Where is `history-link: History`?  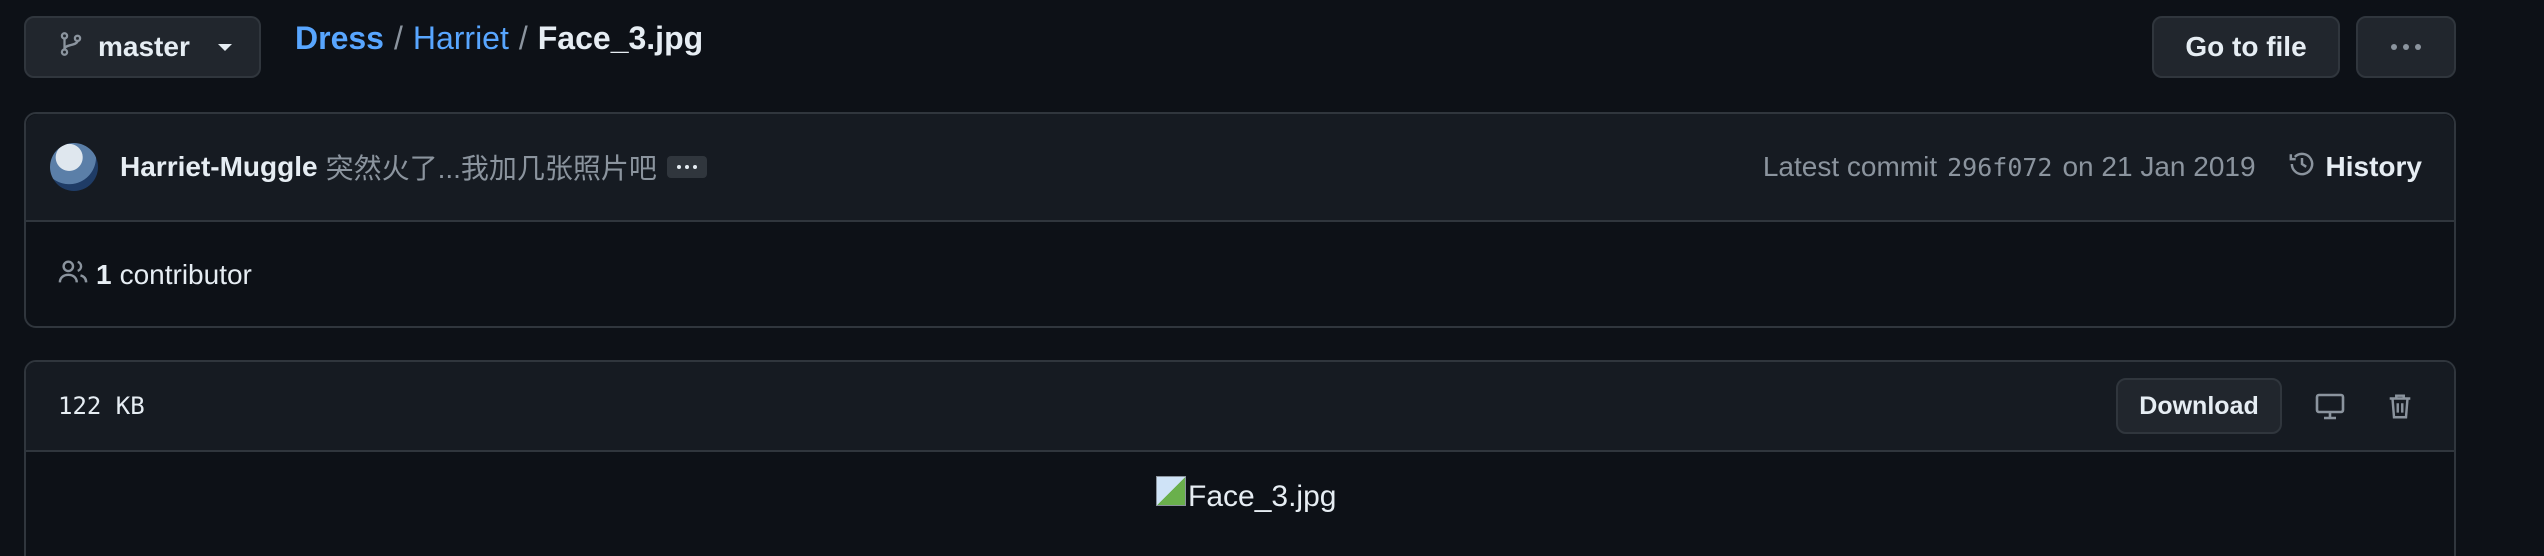
history-link: History is located at coordinates (2355, 167).